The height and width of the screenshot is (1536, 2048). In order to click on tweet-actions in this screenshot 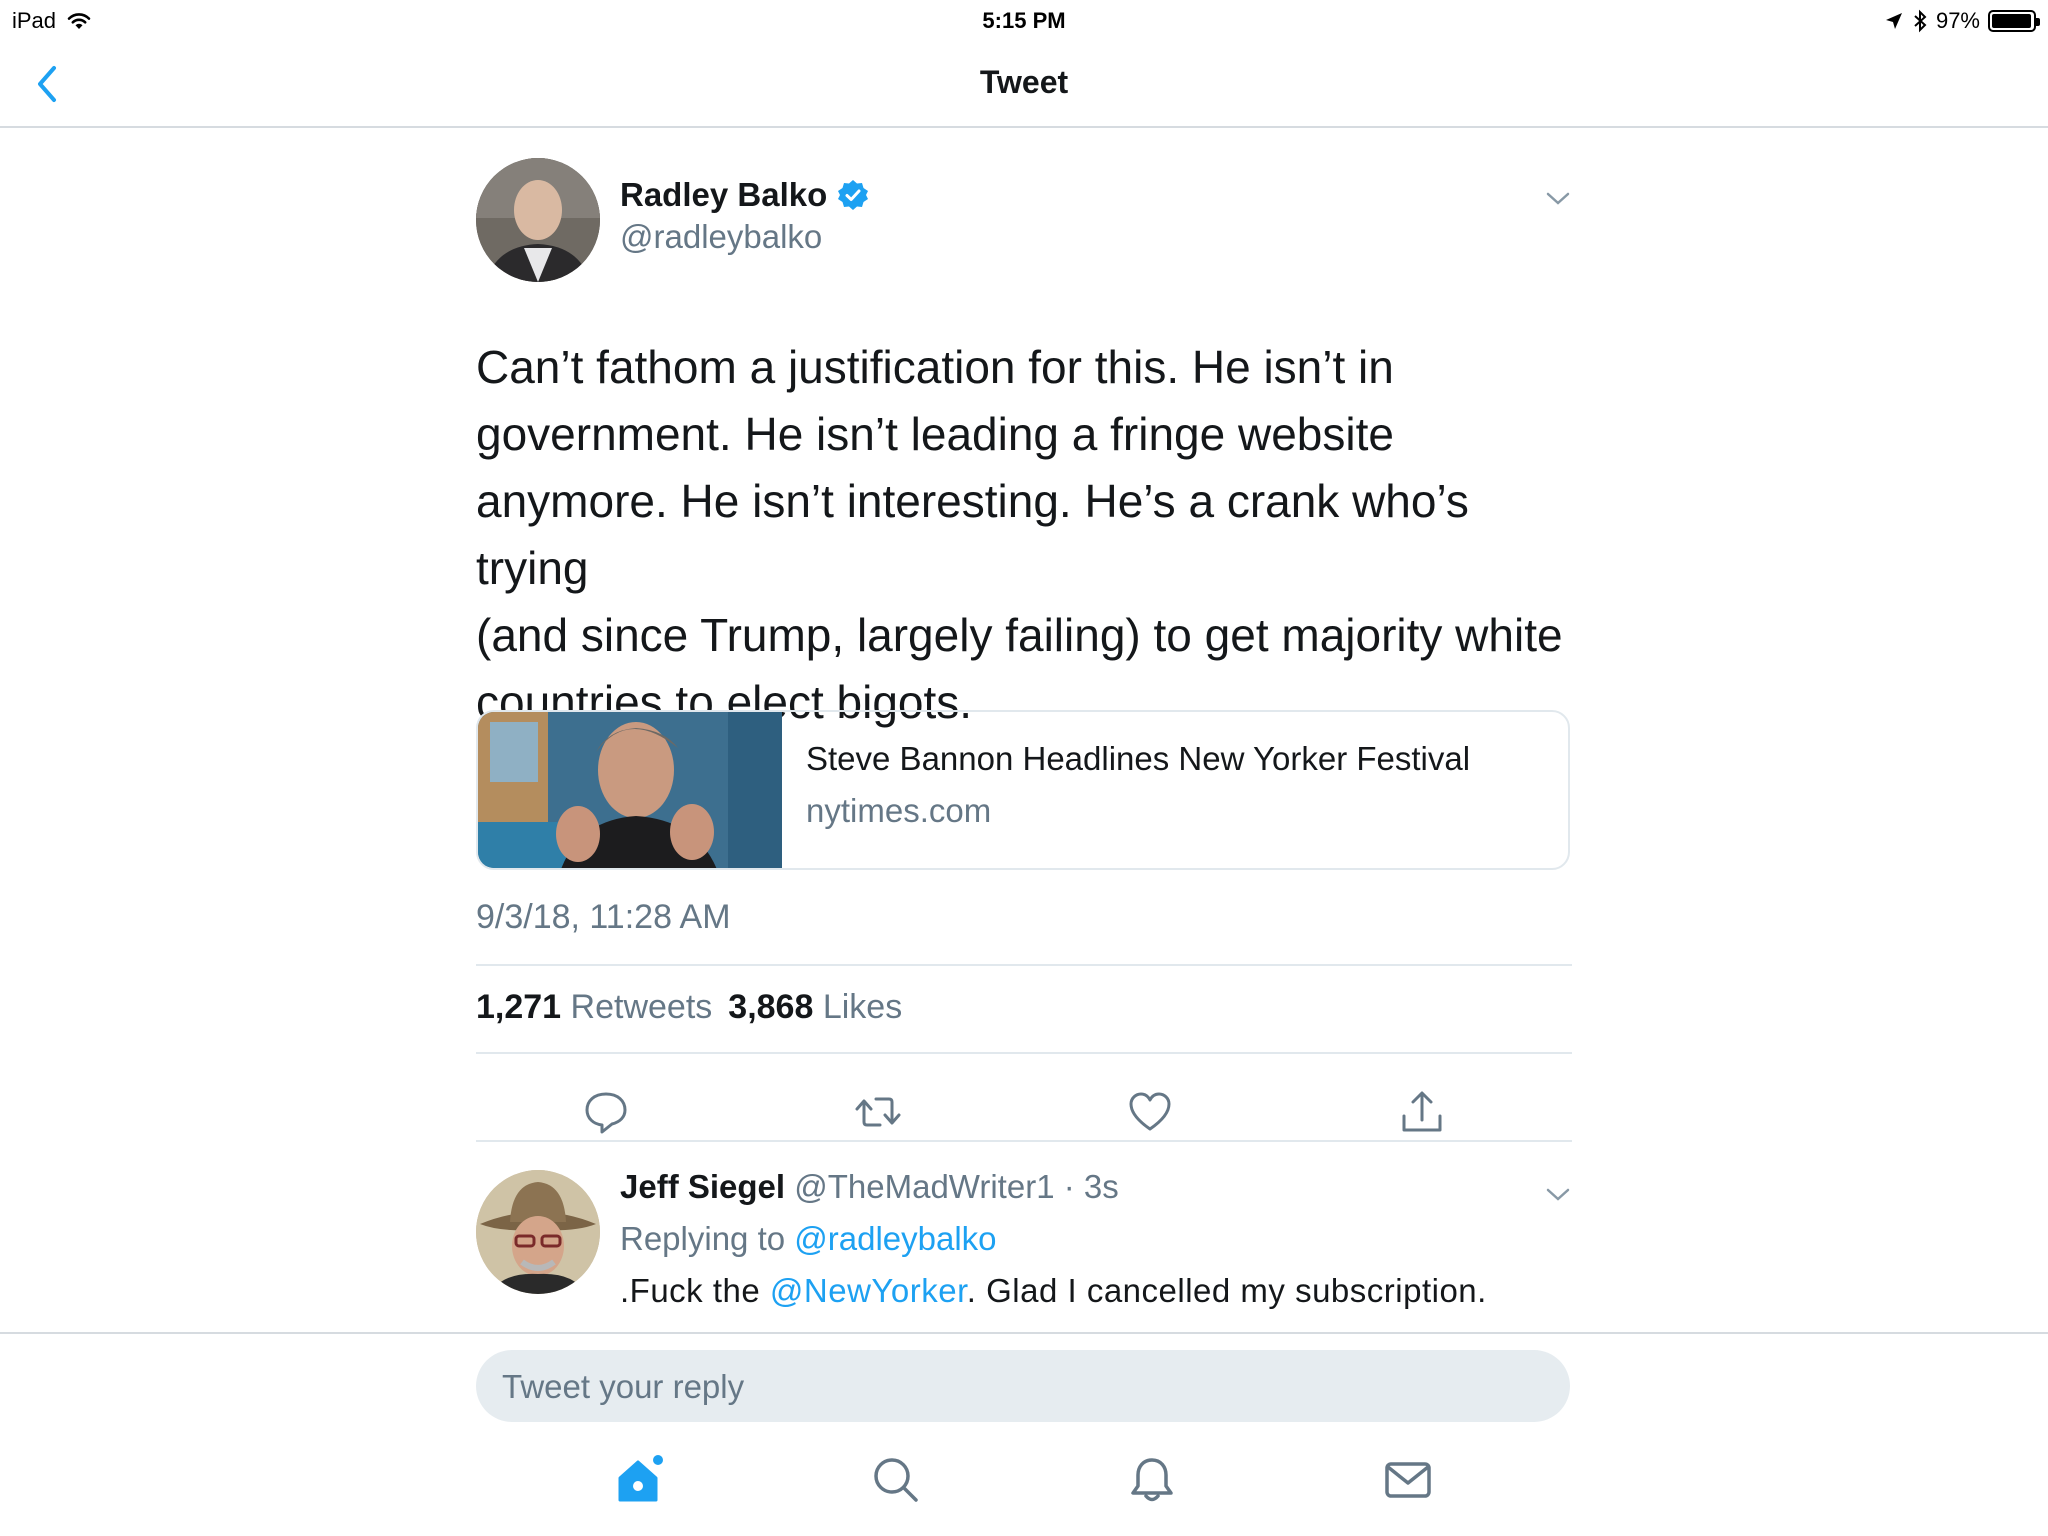, I will do `click(1024, 1113)`.